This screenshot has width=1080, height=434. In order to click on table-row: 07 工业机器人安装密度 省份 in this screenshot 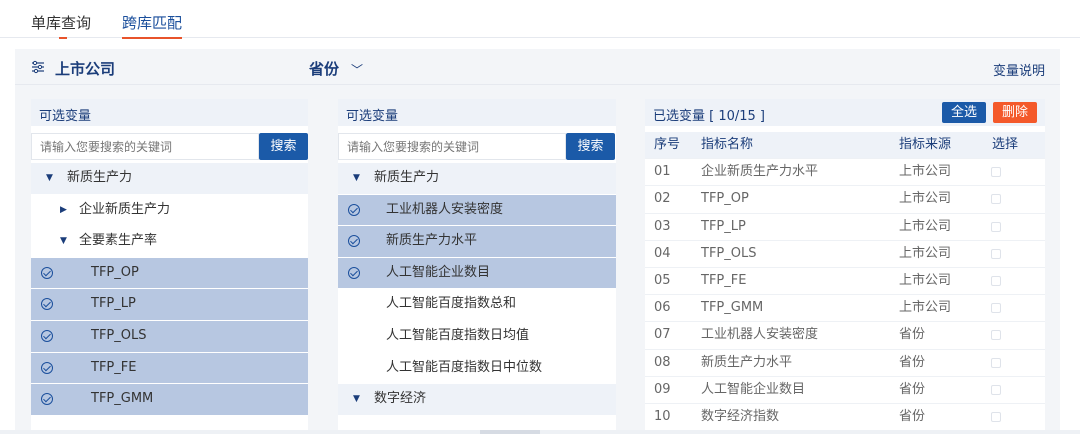, I will do `click(845, 336)`.